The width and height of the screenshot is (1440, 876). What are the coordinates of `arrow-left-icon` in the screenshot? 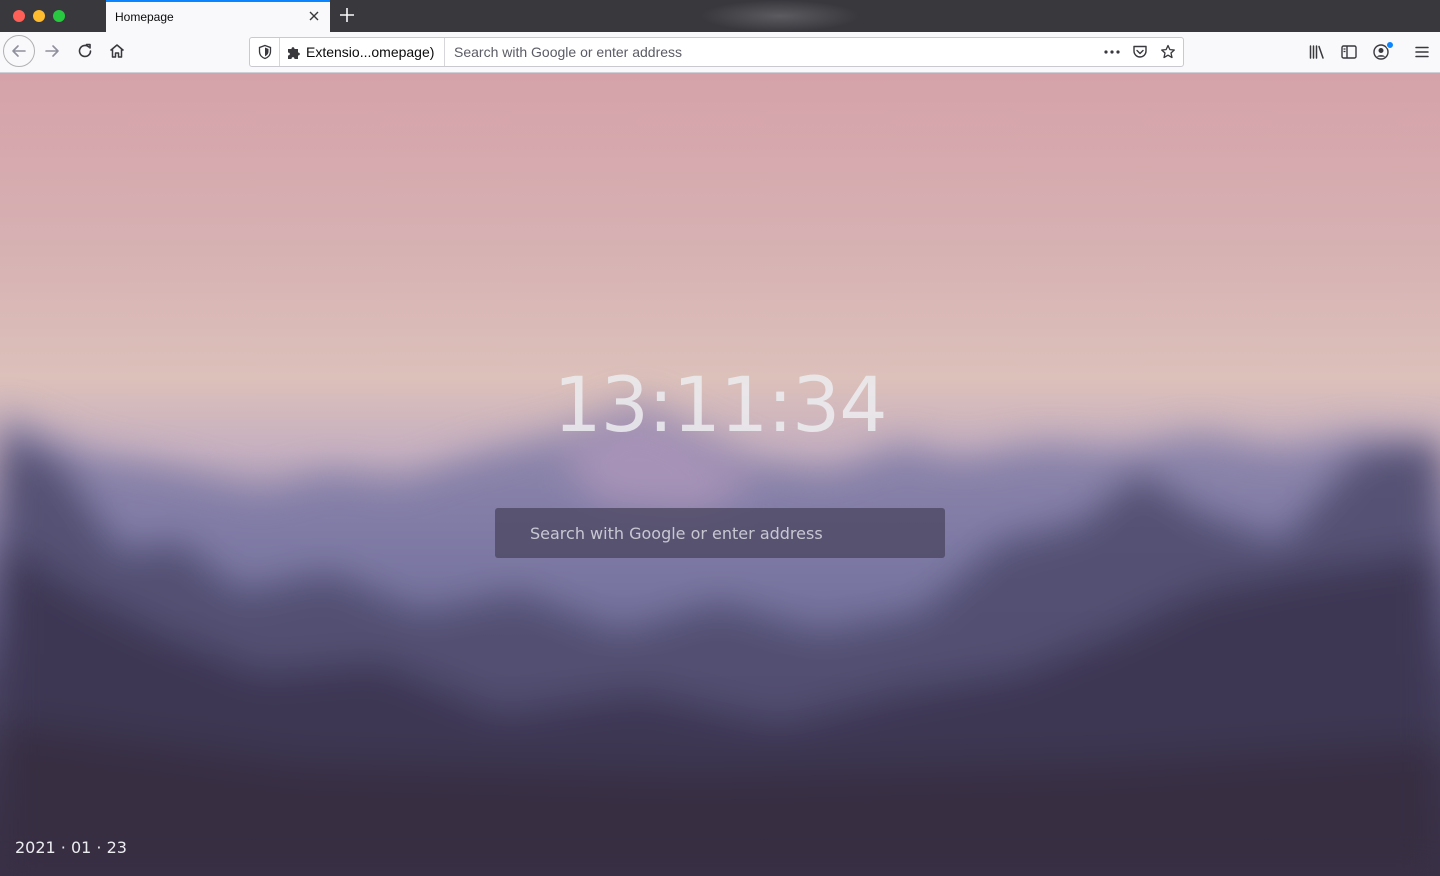 It's located at (19, 51).